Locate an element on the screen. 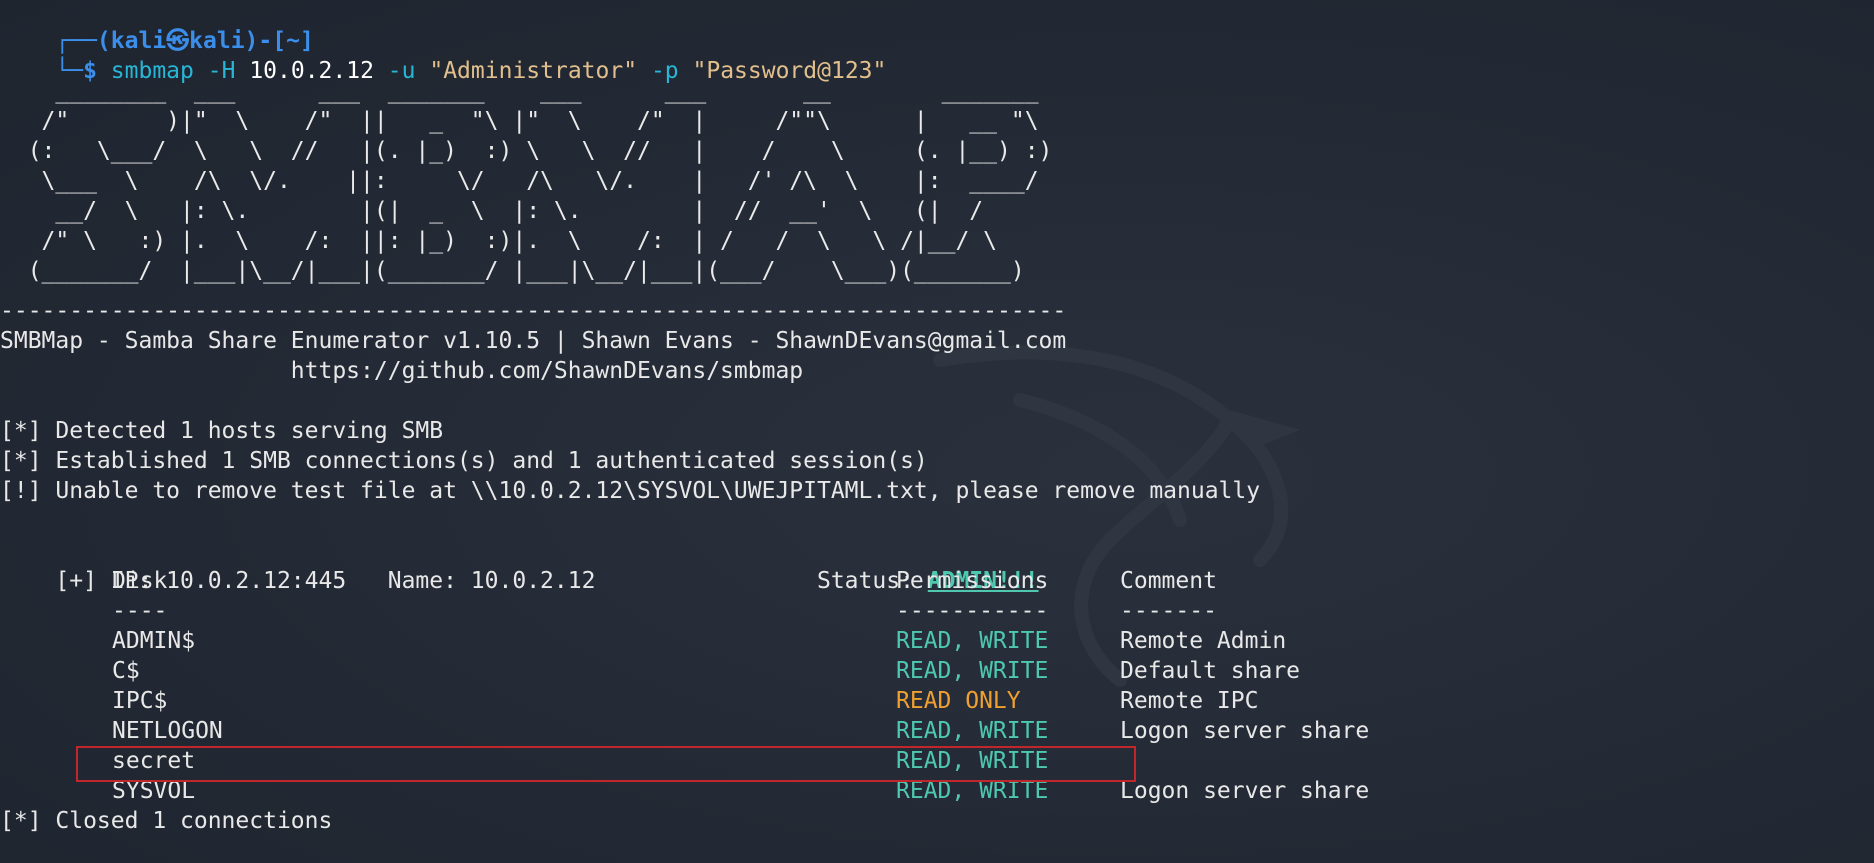 This screenshot has width=1874, height=863. header-comment: Comment is located at coordinates (1168, 581).